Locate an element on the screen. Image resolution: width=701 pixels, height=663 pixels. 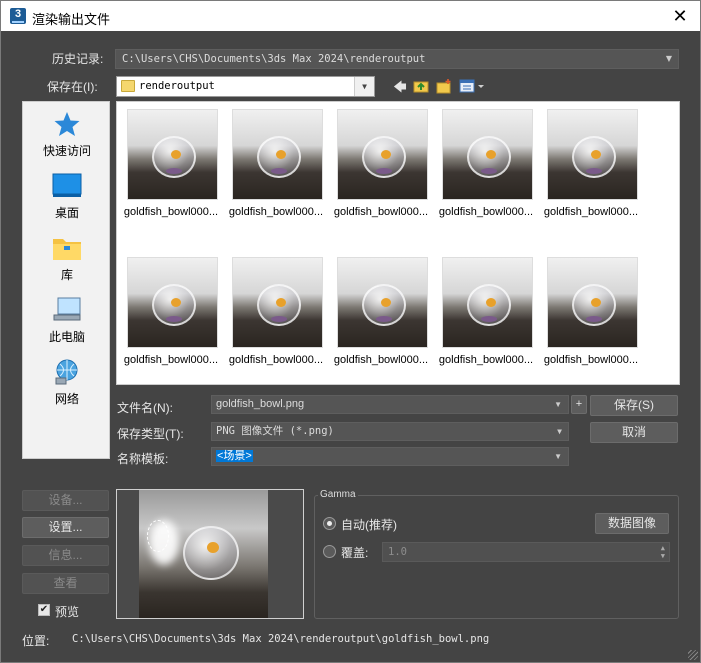
add-button: + is located at coordinates (579, 404).